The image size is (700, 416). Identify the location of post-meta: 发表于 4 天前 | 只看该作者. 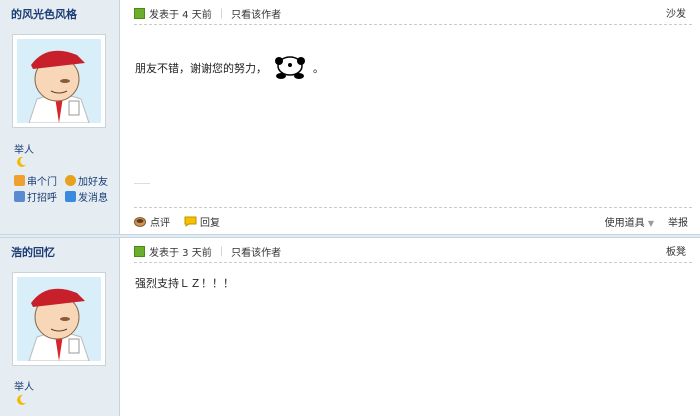
(207, 13).